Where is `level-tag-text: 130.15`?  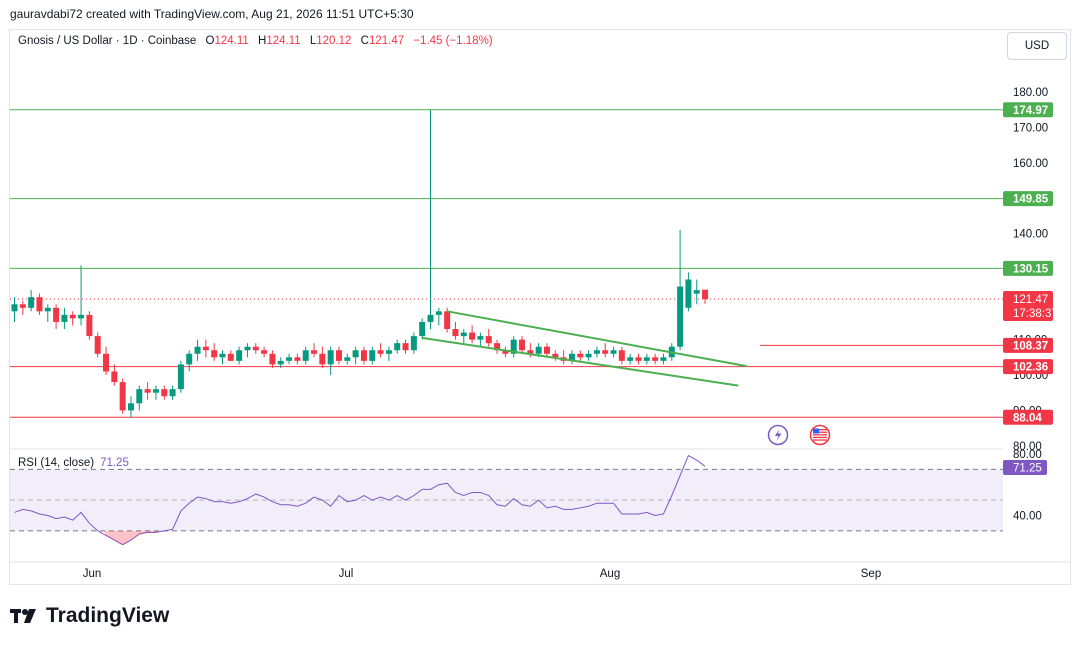 level-tag-text: 130.15 is located at coordinates (1031, 269).